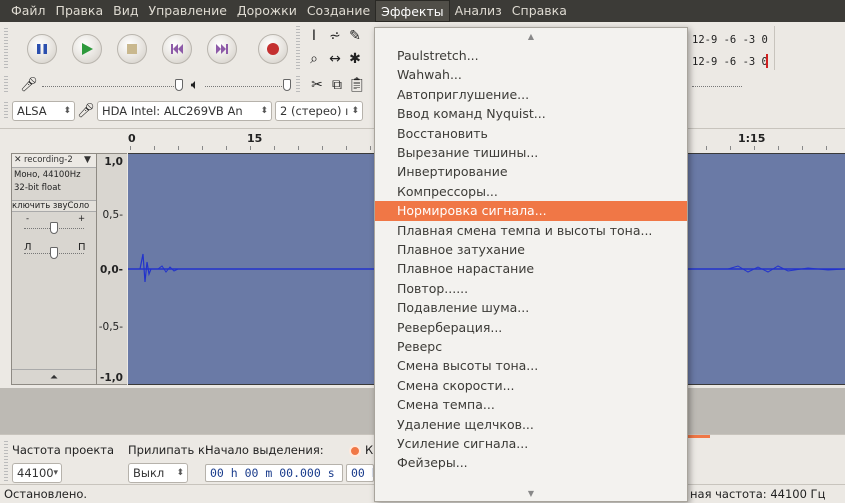 This screenshot has height=503, width=845. I want to click on snap-to-value: Выкл, so click(149, 473).